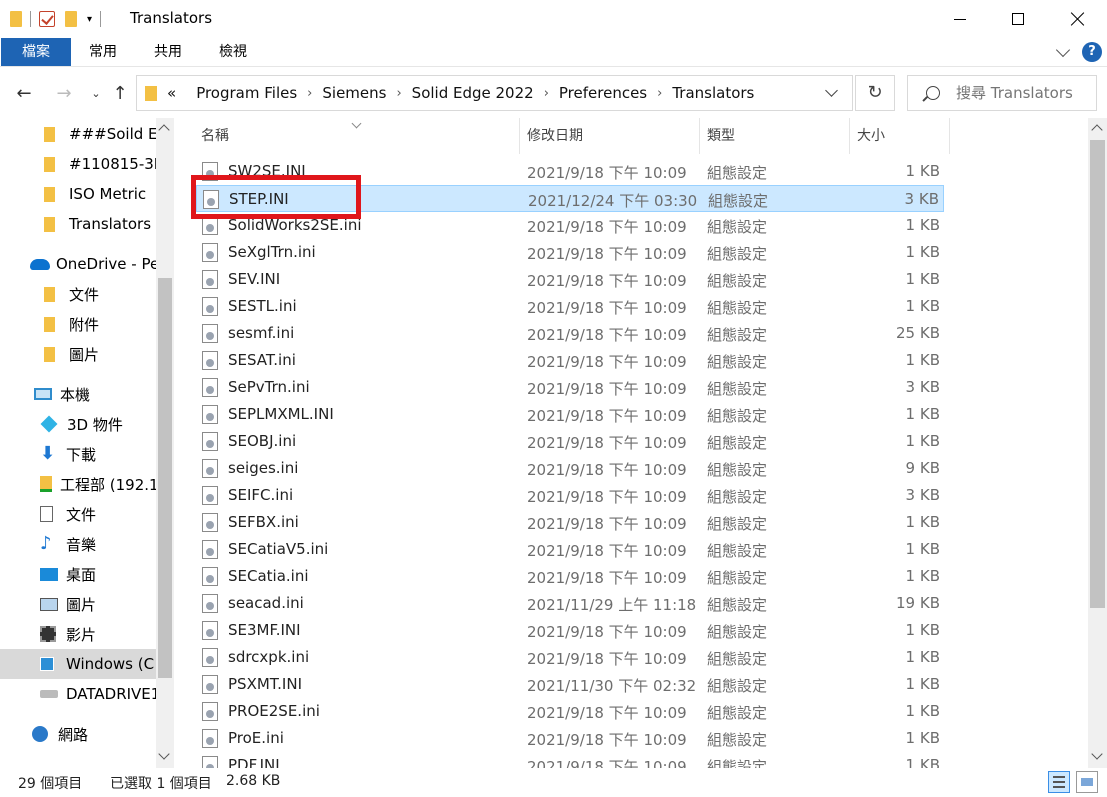  Describe the element at coordinates (78, 634) in the screenshot. I see `sidebar-item: 影片` at that location.